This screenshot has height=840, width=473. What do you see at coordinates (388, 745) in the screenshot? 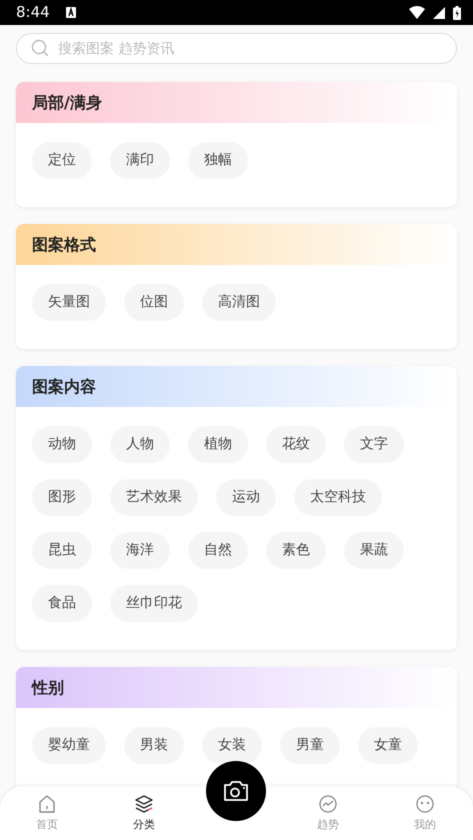
I see `tag-chip: 女童` at bounding box center [388, 745].